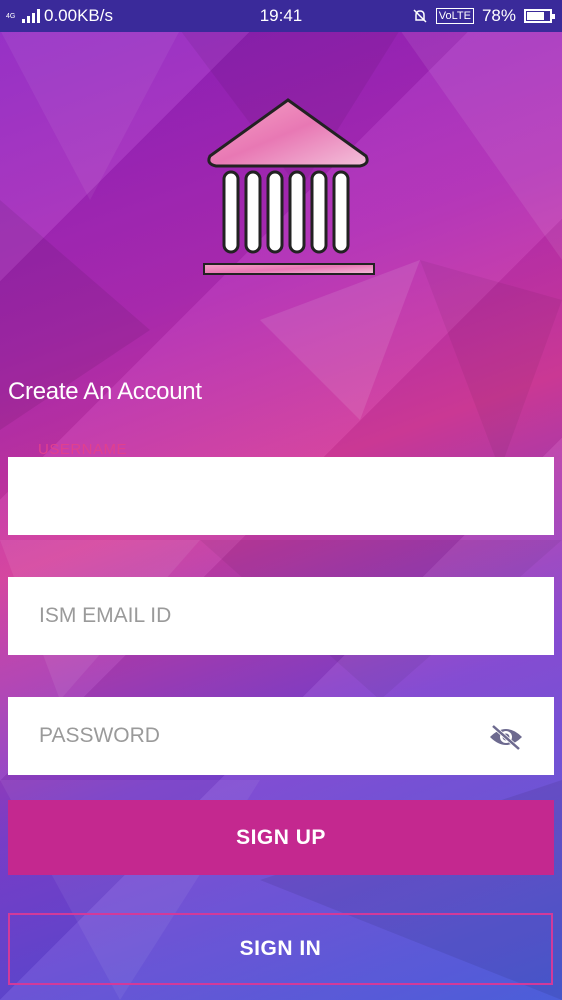 Image resolution: width=562 pixels, height=1000 pixels. What do you see at coordinates (281, 16) in the screenshot?
I see `status-bar: 4G 0.00KB/s 19:41 VoLTE 78%` at bounding box center [281, 16].